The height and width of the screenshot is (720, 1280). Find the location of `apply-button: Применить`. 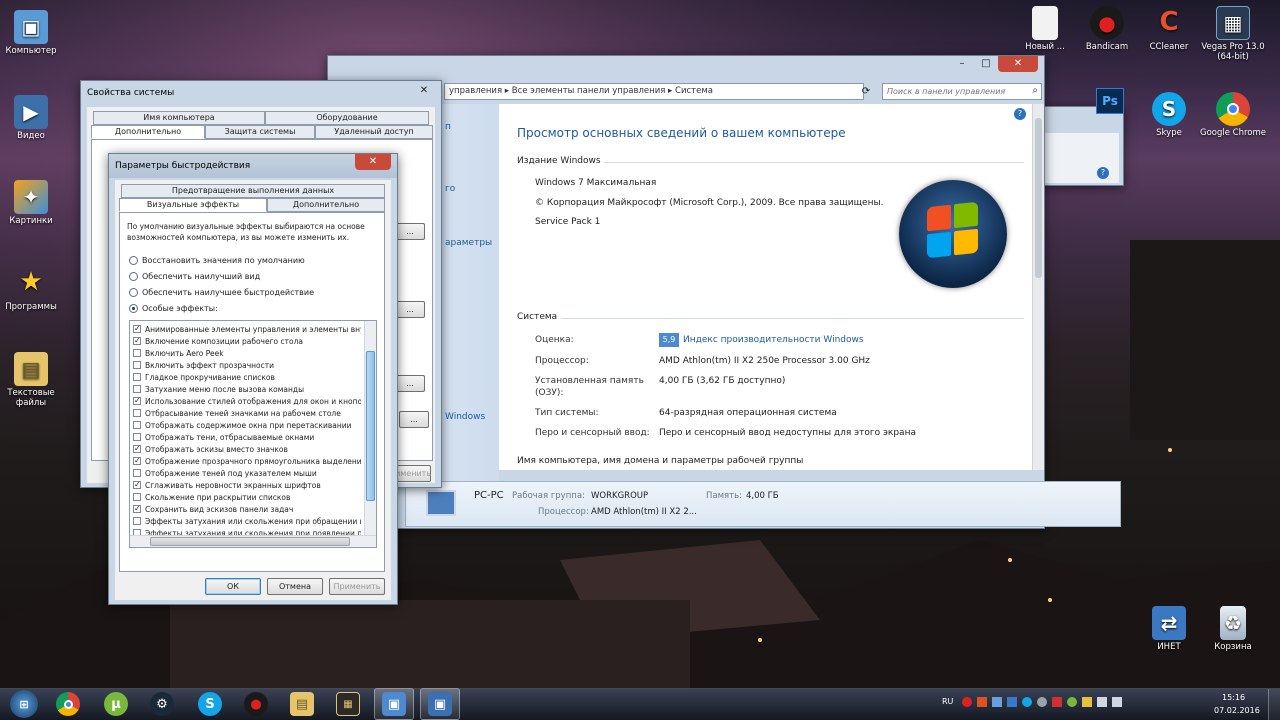

apply-button: Применить is located at coordinates (357, 586).